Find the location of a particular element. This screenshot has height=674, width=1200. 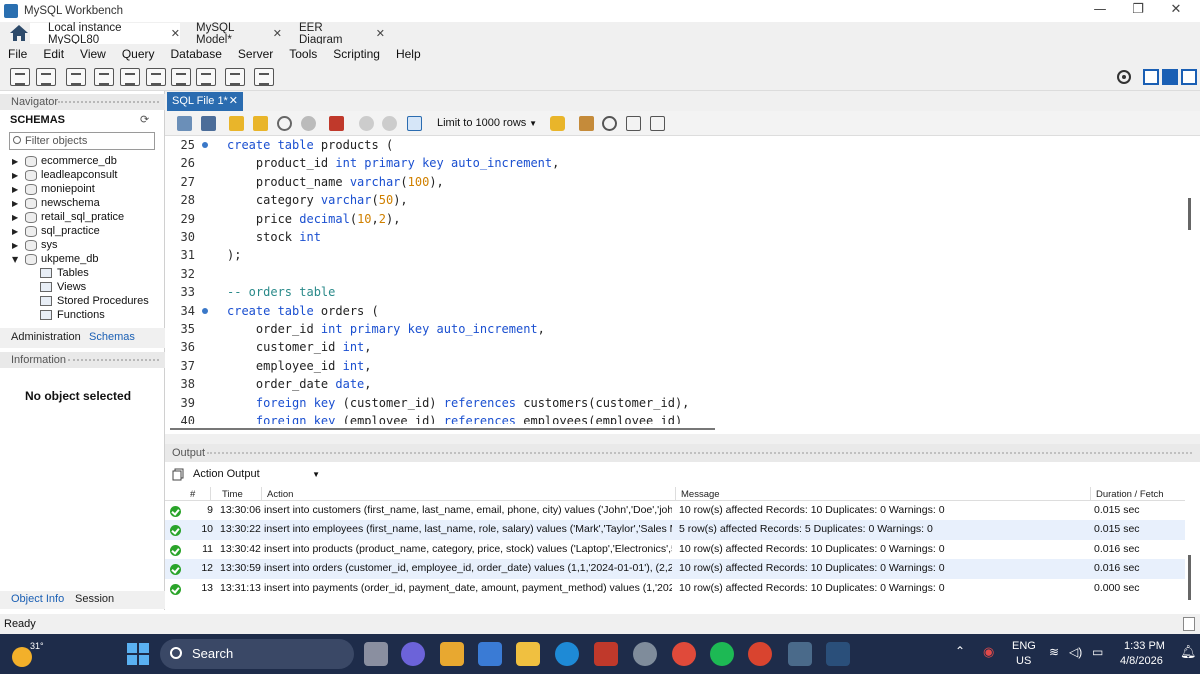

toggle-error-icon is located at coordinates (336, 123).